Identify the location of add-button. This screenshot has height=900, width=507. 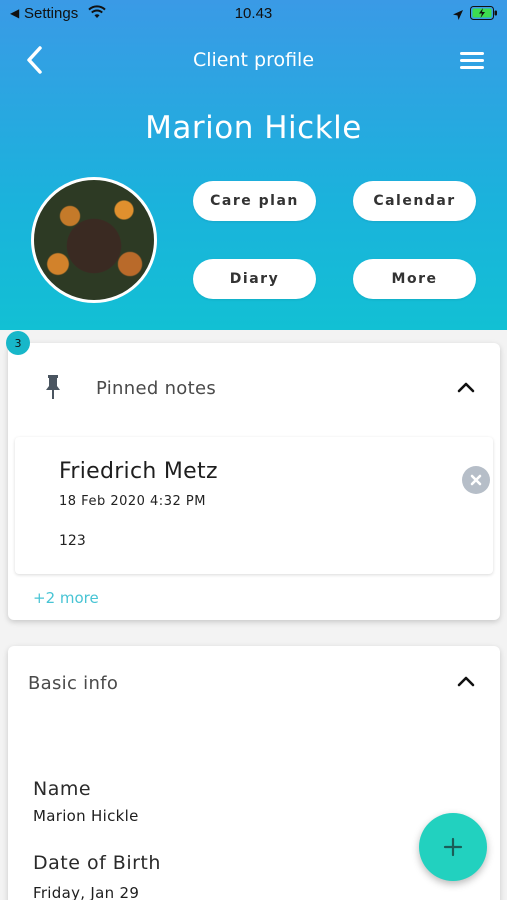
(453, 847).